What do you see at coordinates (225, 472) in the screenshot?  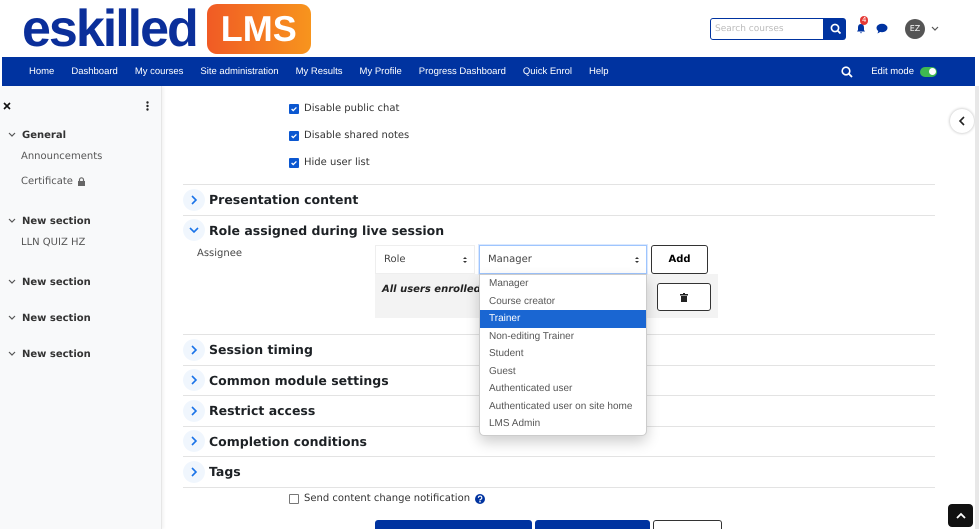 I see `section-heading: Tags` at bounding box center [225, 472].